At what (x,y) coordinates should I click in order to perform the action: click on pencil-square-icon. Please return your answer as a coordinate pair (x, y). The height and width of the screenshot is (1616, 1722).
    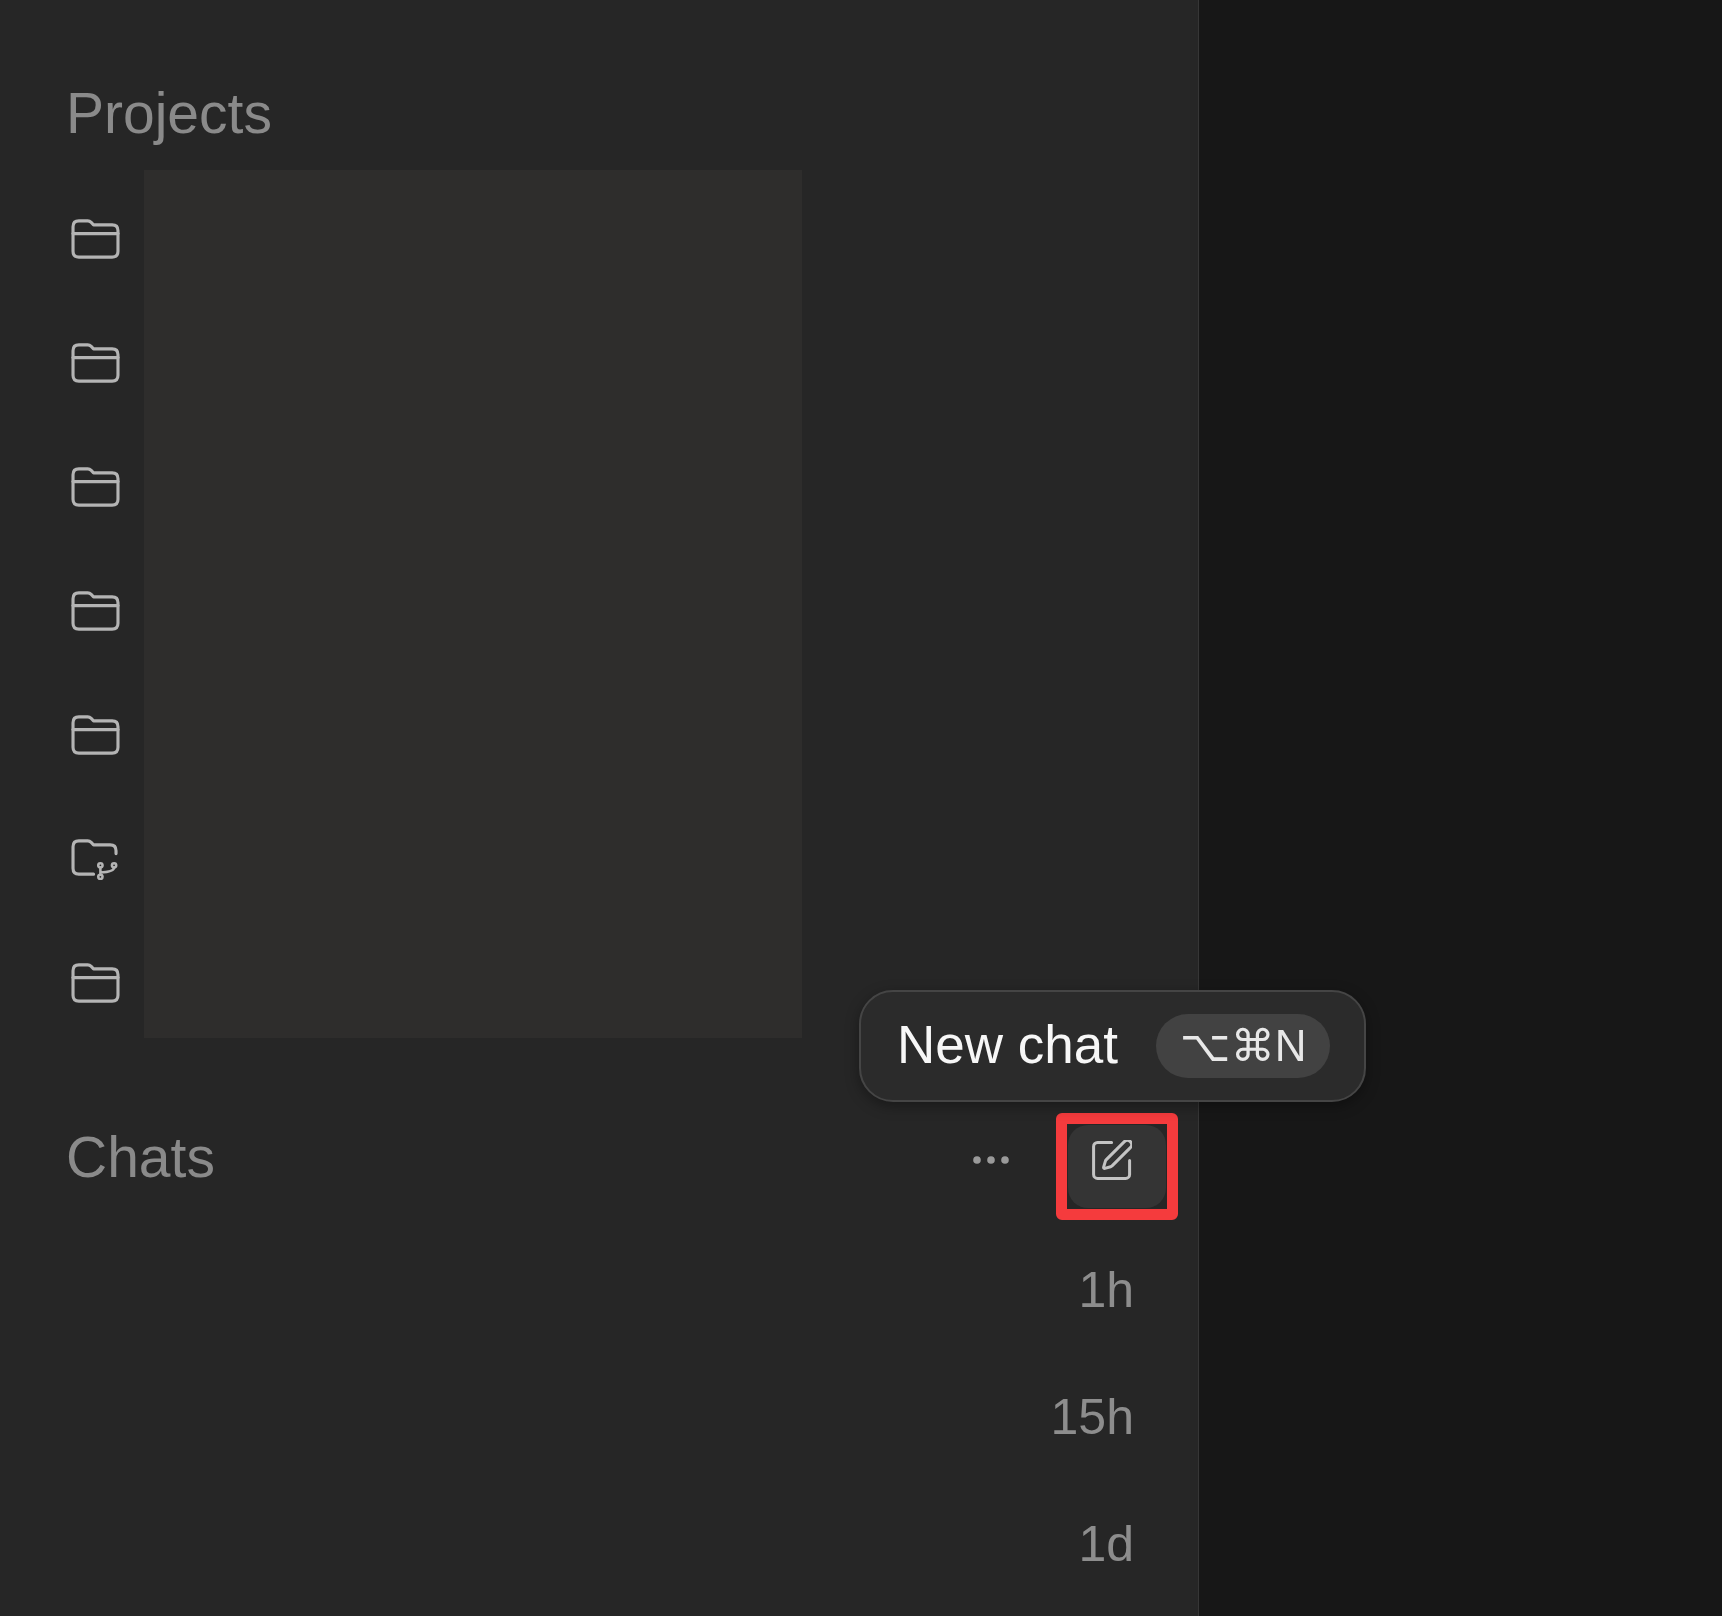
    Looking at the image, I should click on (1112, 1160).